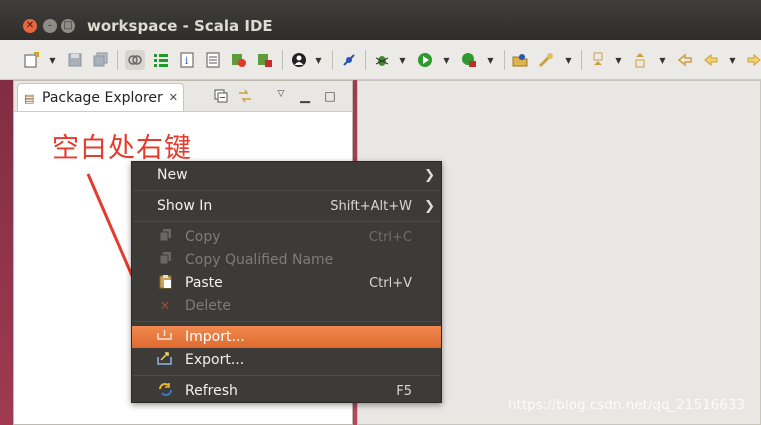 This screenshot has width=761, height=425. Describe the element at coordinates (161, 60) in the screenshot. I see `outline-icon` at that location.